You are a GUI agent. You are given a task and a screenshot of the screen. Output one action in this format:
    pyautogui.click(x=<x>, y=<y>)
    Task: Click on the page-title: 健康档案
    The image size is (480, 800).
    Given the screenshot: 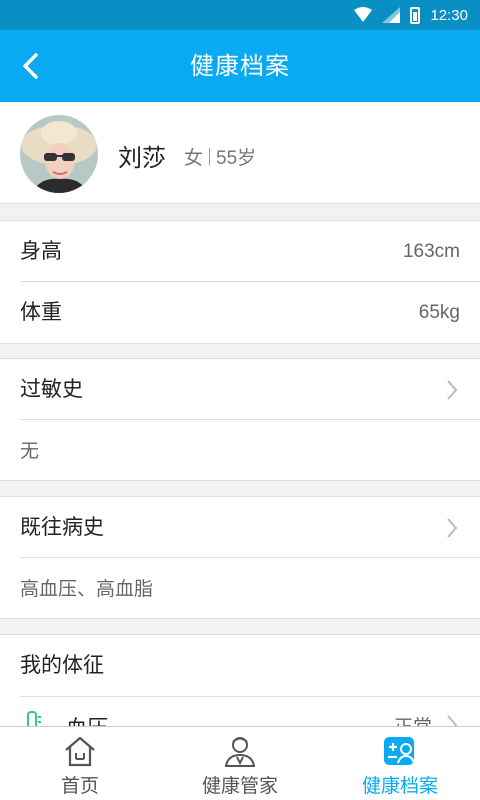 What is the action you would take?
    pyautogui.click(x=240, y=66)
    